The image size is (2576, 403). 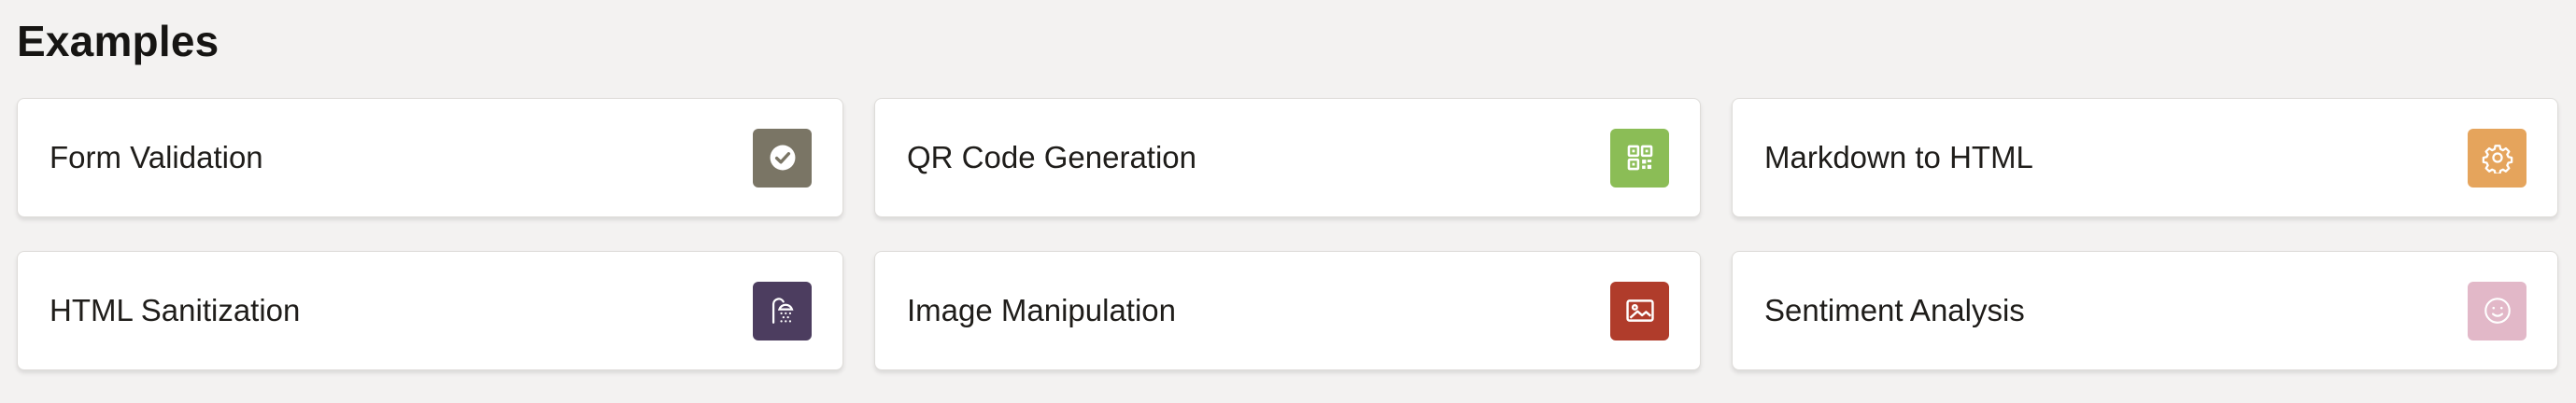 I want to click on card-label: Image Manipulation, so click(x=1042, y=310).